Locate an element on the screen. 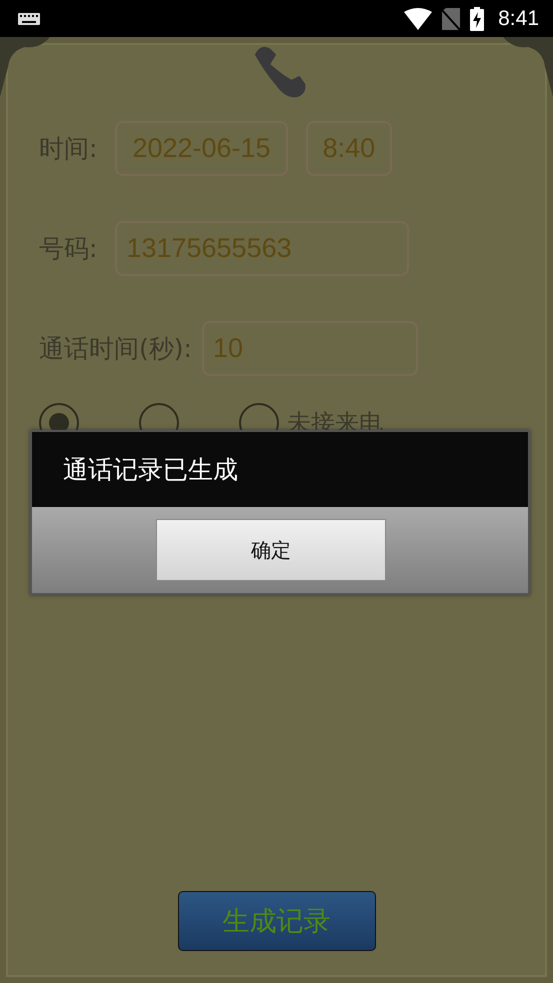 The height and width of the screenshot is (983, 553). generate-record-button: 生成记录 is located at coordinates (277, 921).